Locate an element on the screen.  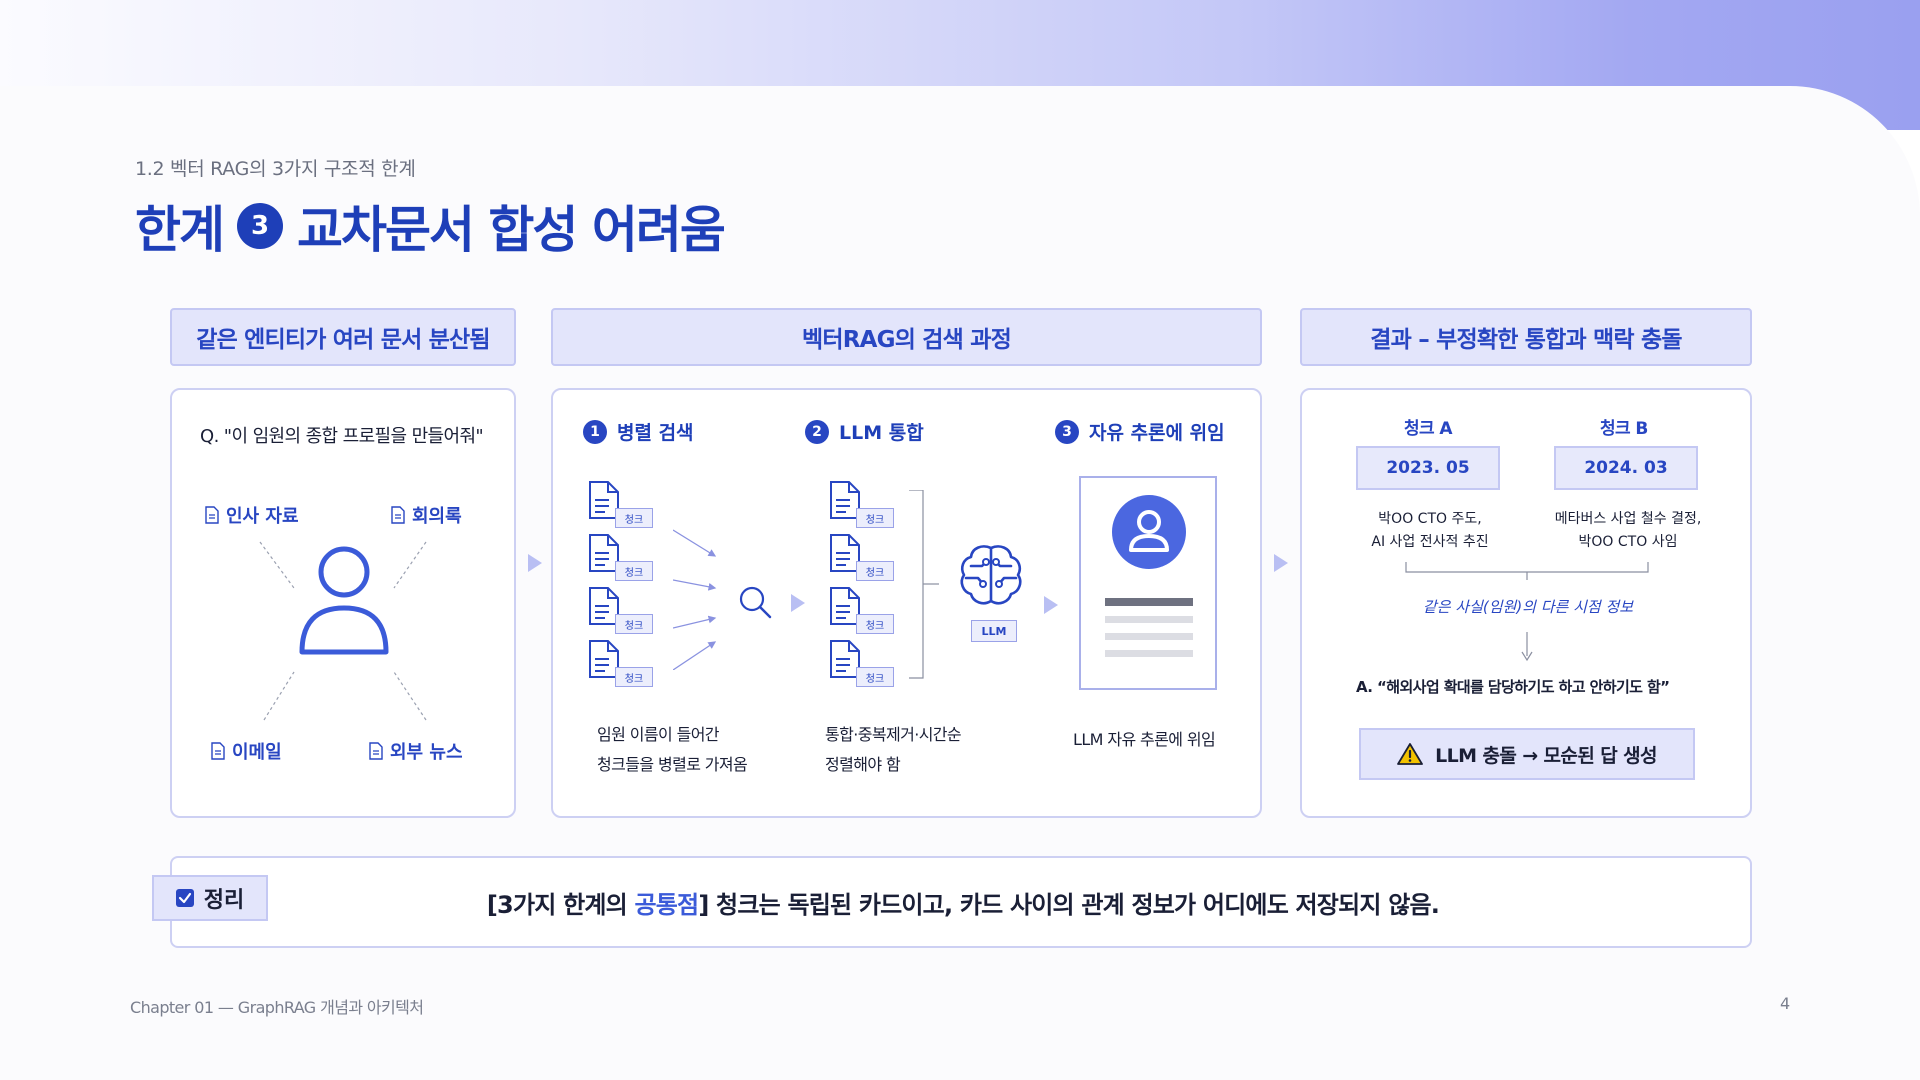
page-title: 한계 3 교차문서 합성 어려움 is located at coordinates (430, 226).